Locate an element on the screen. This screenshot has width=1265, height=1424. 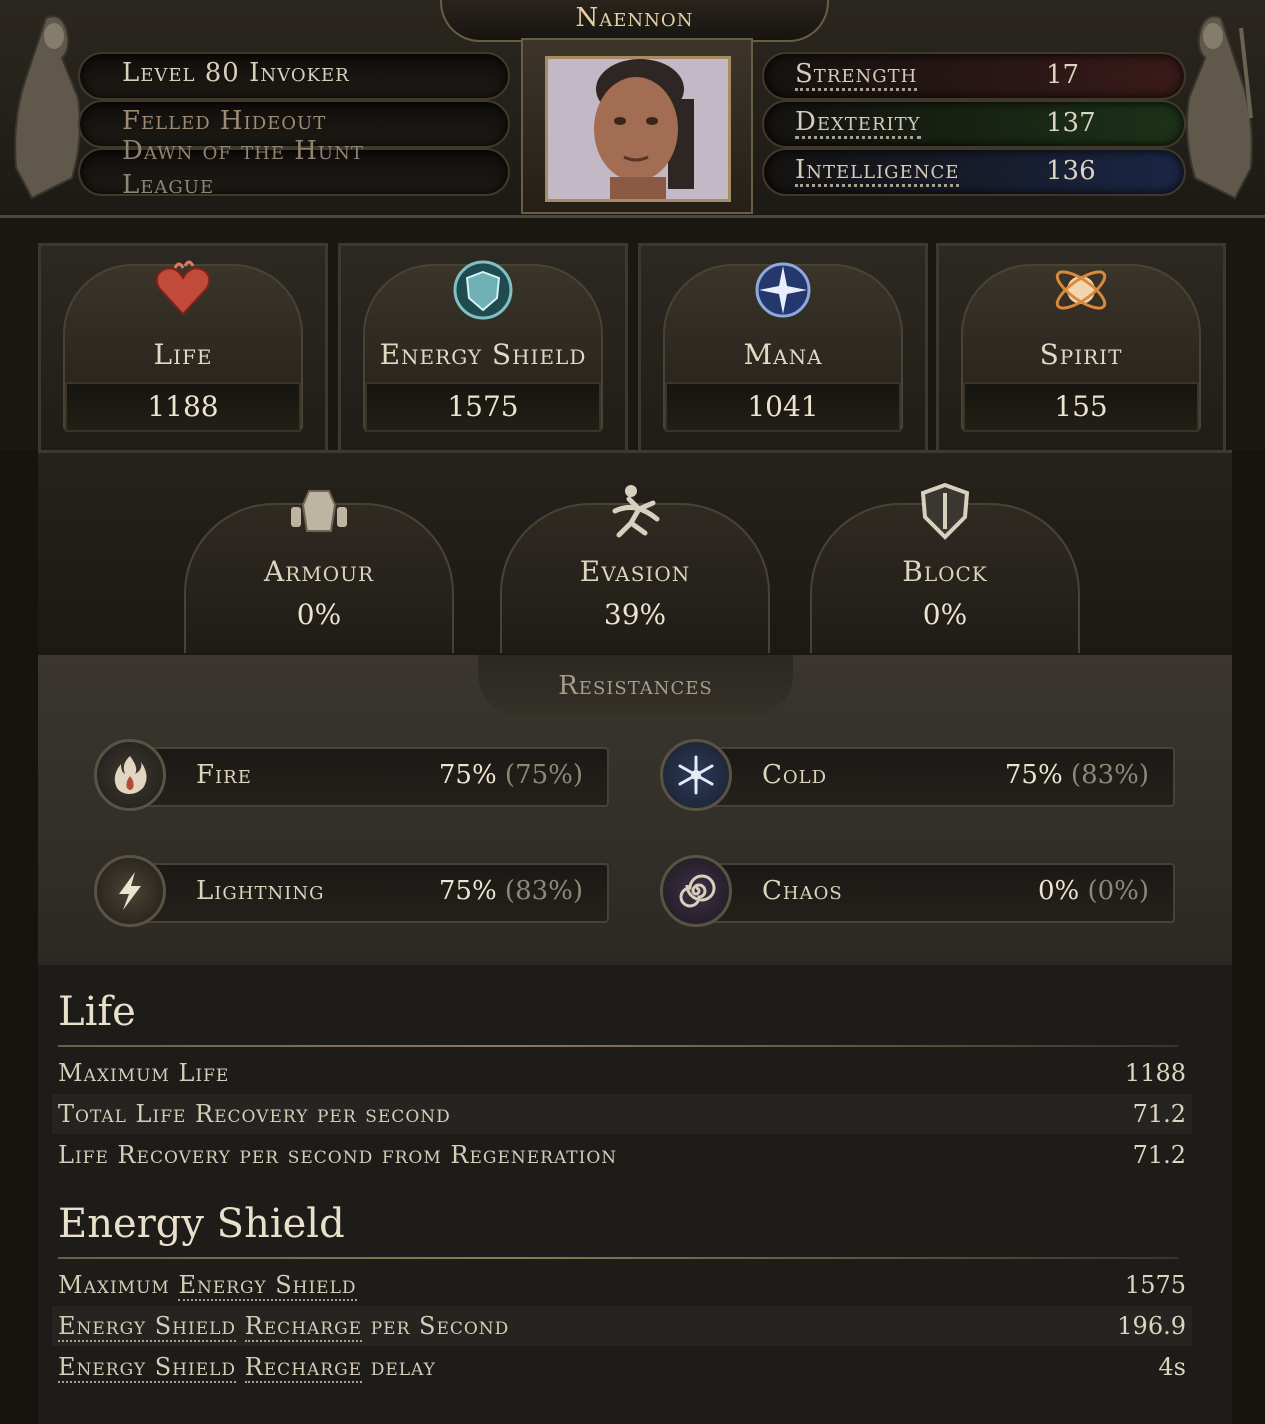
level-class-text: Level 80 Invoker is located at coordinates (236, 73).